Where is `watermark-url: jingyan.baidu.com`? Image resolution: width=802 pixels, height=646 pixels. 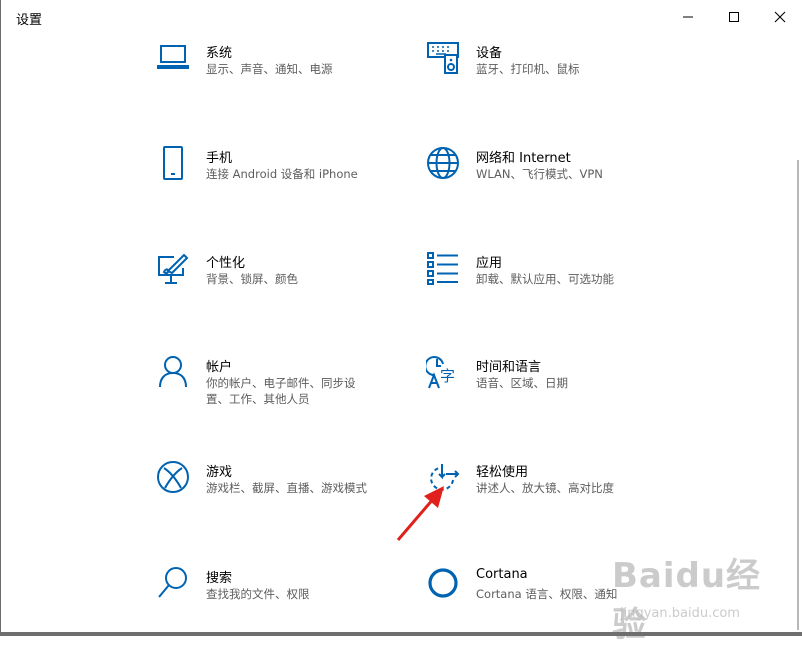
watermark-url: jingyan.baidu.com is located at coordinates (680, 613).